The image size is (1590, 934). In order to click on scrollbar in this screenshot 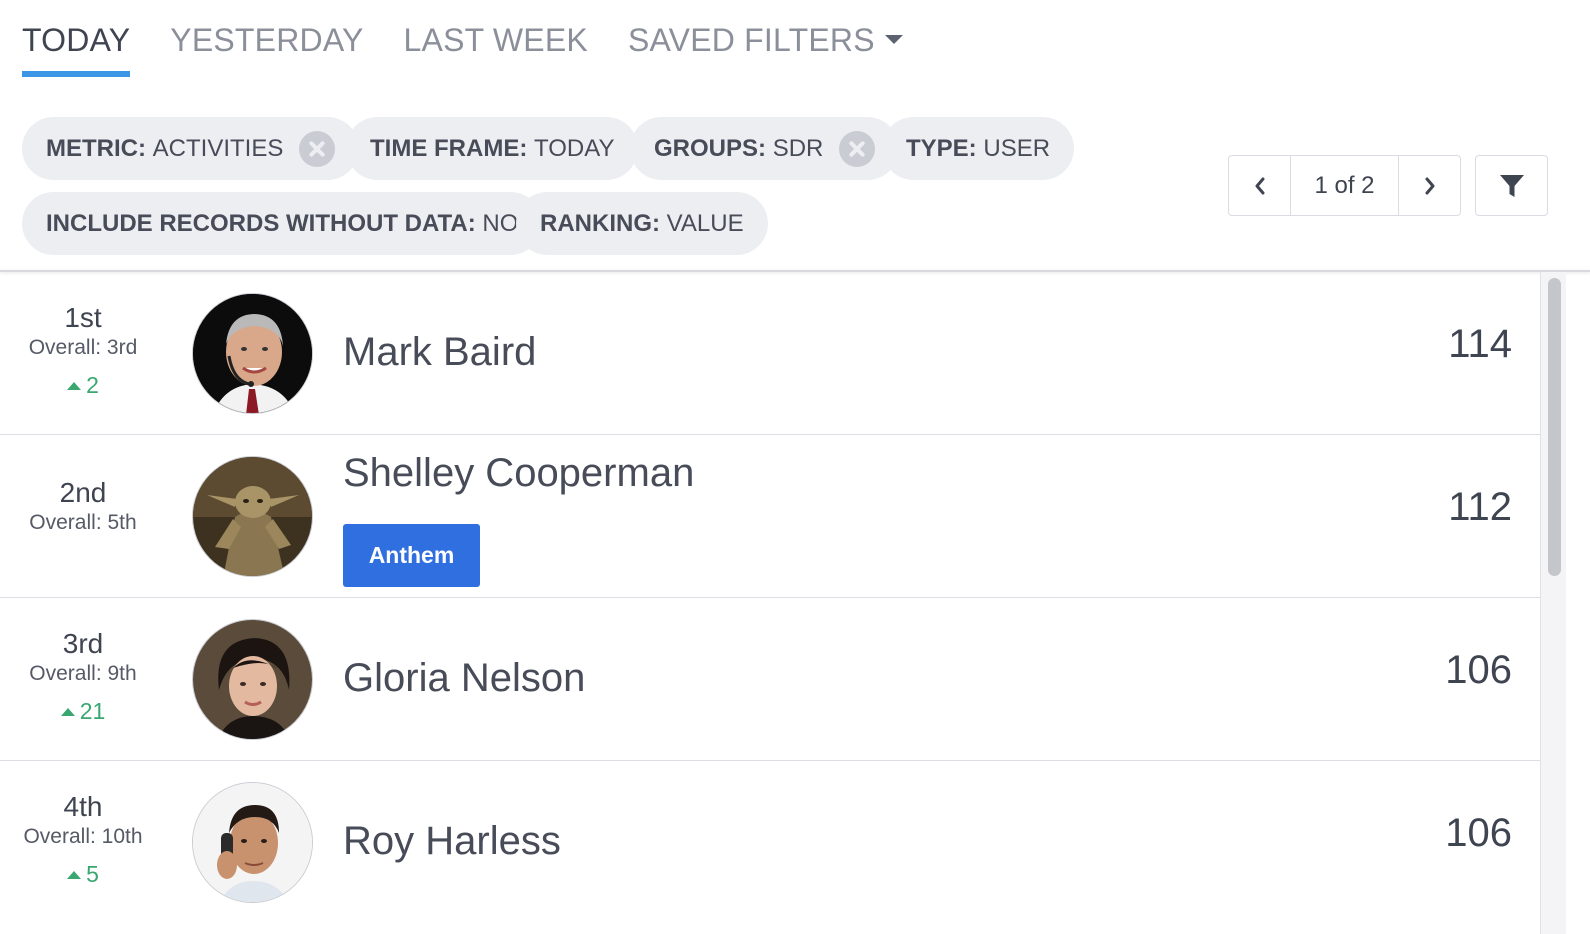, I will do `click(1553, 603)`.